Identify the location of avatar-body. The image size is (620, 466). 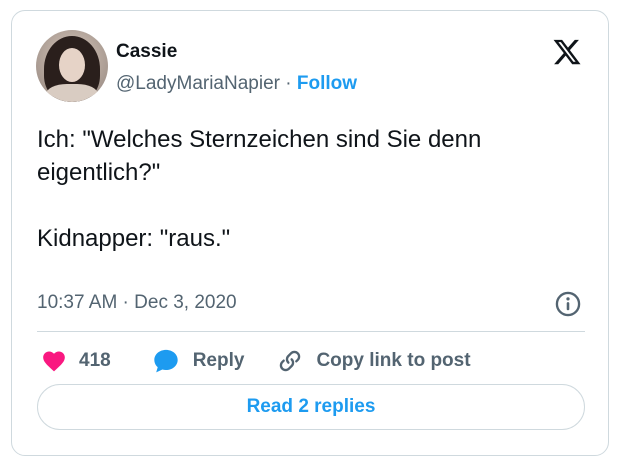
(72, 93).